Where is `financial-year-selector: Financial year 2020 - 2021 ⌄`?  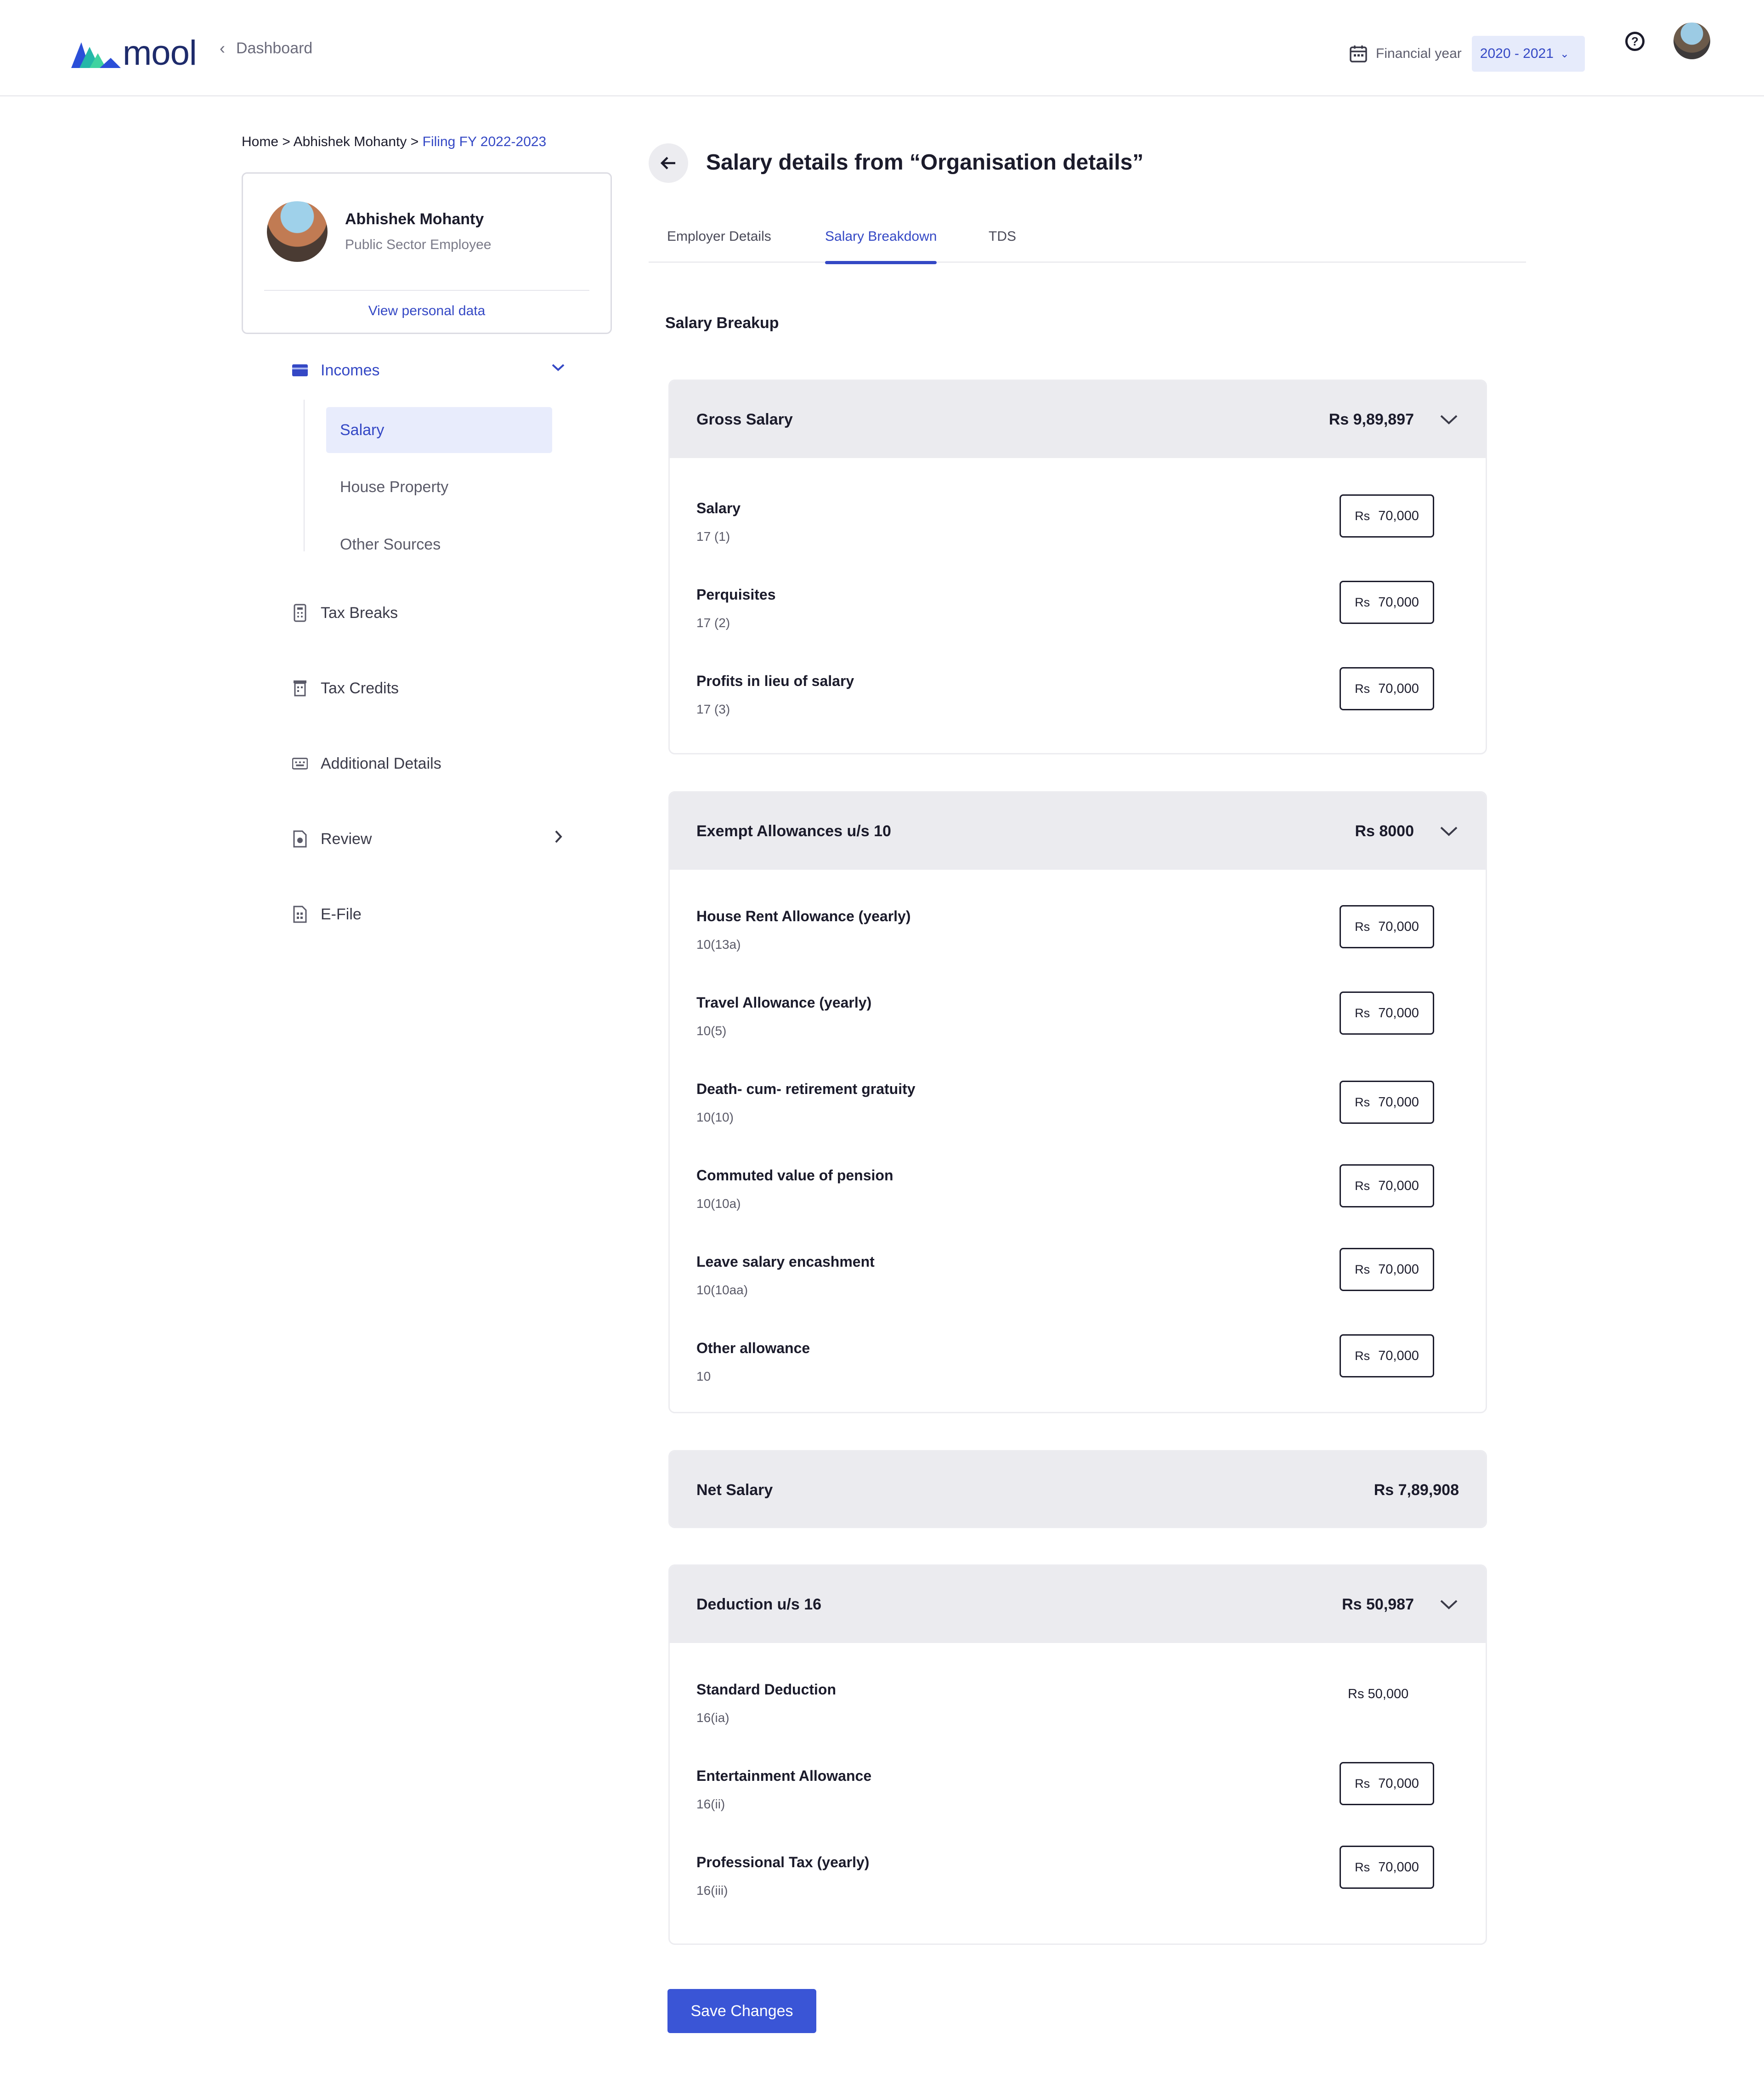
financial-year-selector: Financial year 2020 - 2021 ⌄ is located at coordinates (1467, 54).